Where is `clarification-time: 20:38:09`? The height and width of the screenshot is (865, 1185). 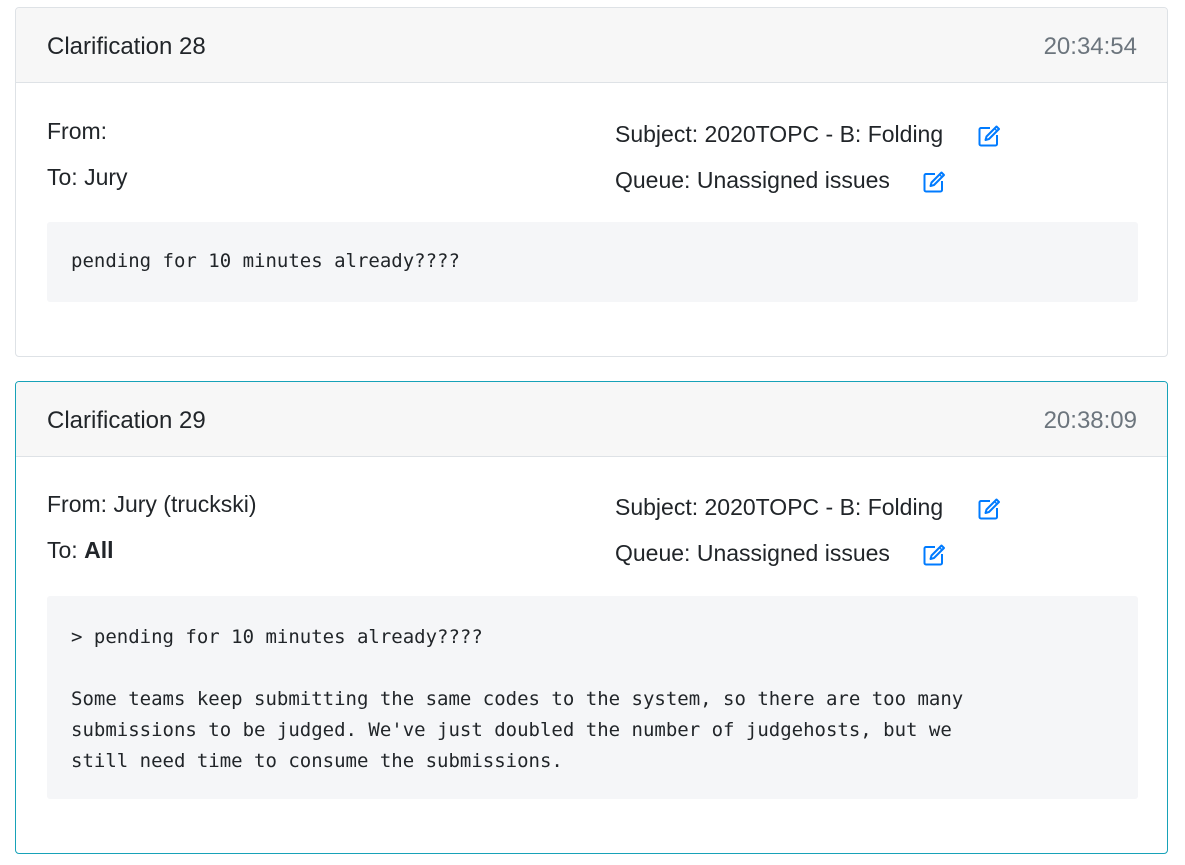
clarification-time: 20:38:09 is located at coordinates (1090, 420).